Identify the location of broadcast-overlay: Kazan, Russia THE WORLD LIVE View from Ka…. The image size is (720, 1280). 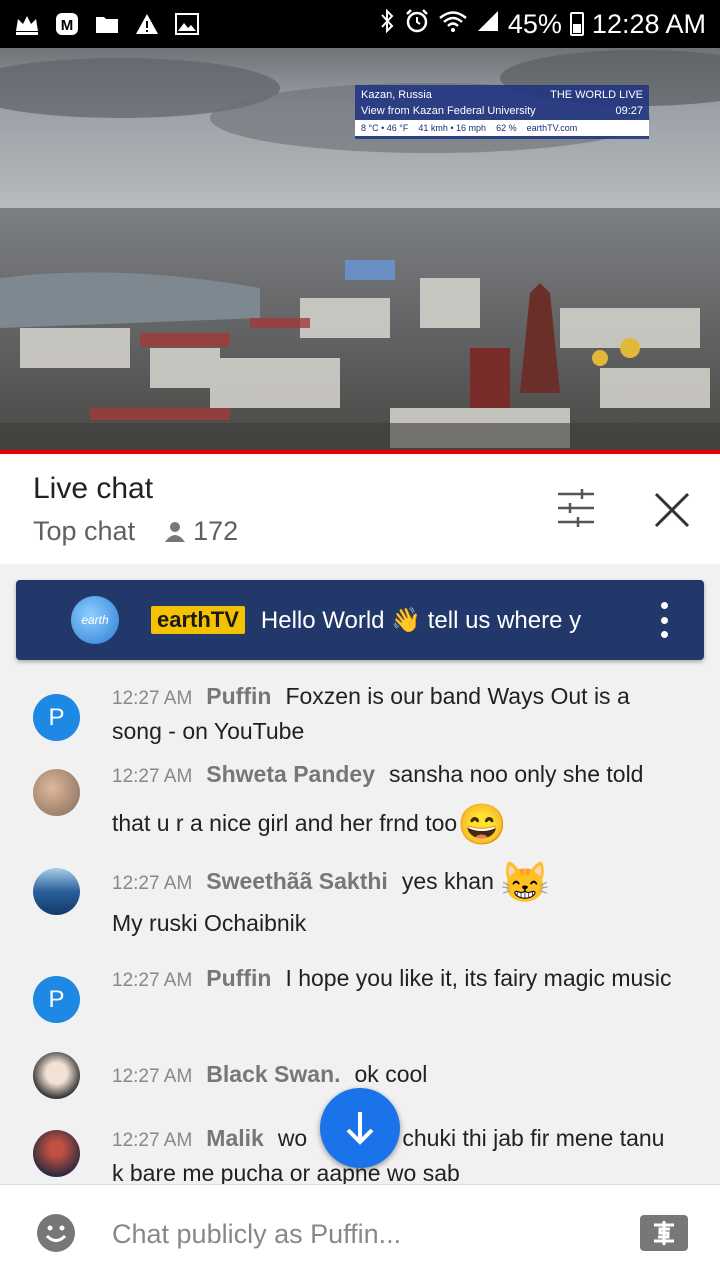
(502, 112).